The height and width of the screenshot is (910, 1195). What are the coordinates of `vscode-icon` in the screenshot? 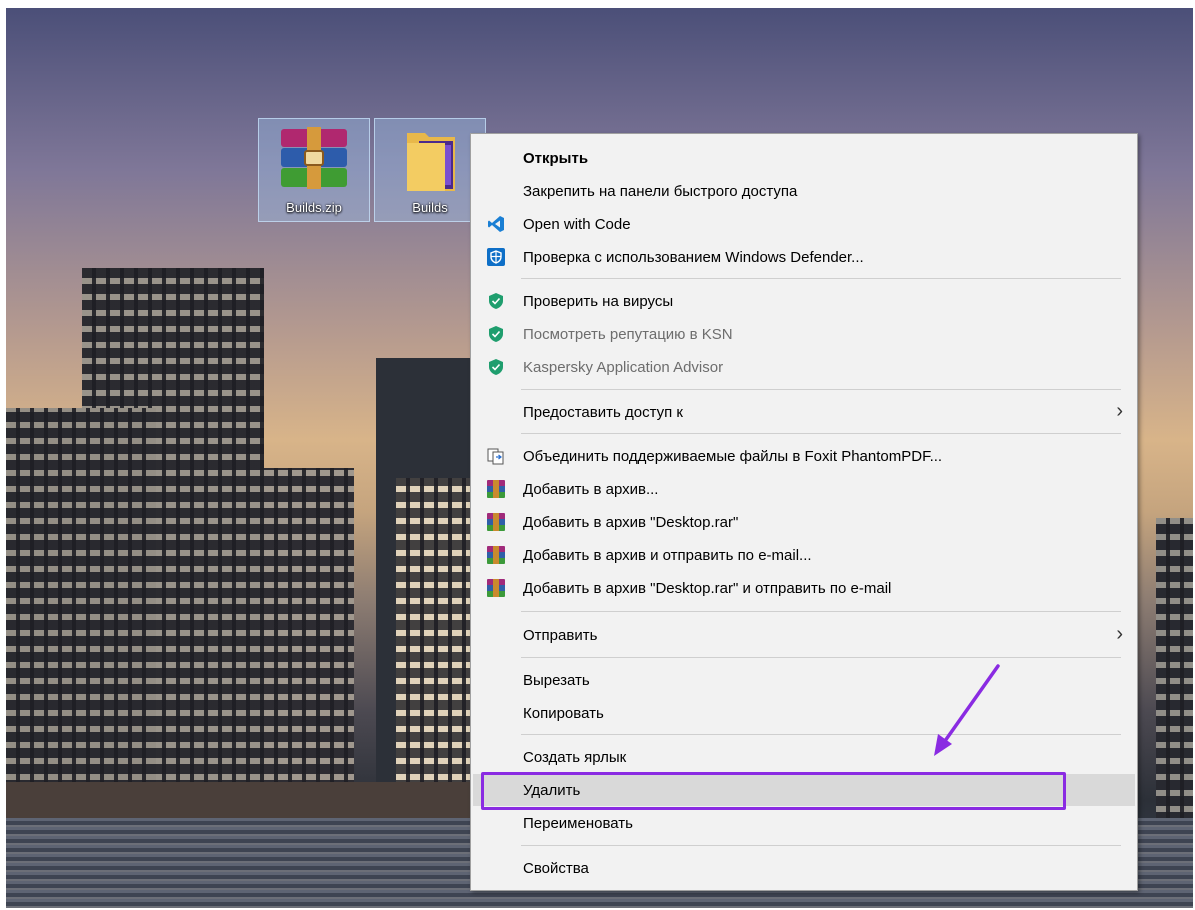 It's located at (496, 224).